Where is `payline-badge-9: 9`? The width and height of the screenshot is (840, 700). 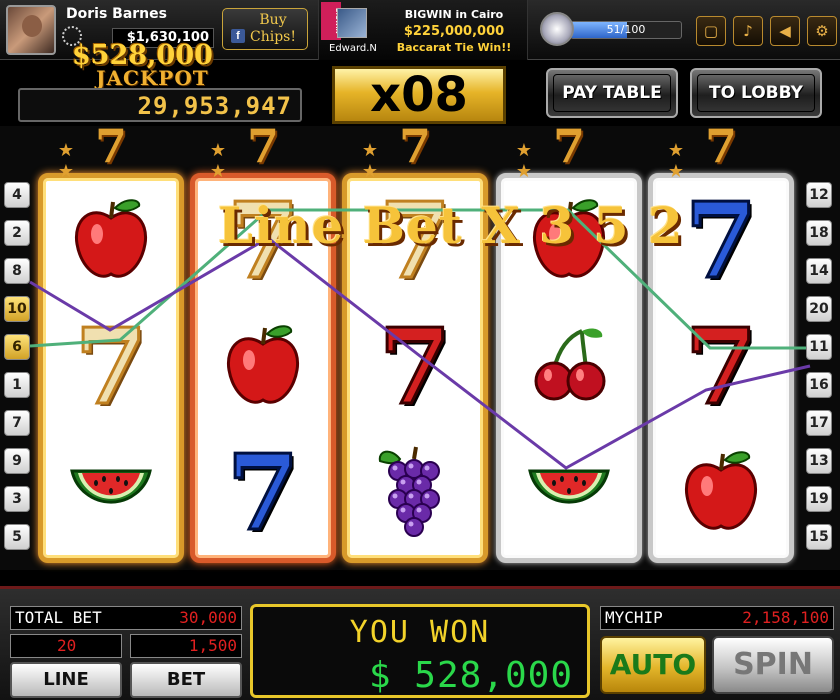
payline-badge-9: 9 is located at coordinates (17, 461).